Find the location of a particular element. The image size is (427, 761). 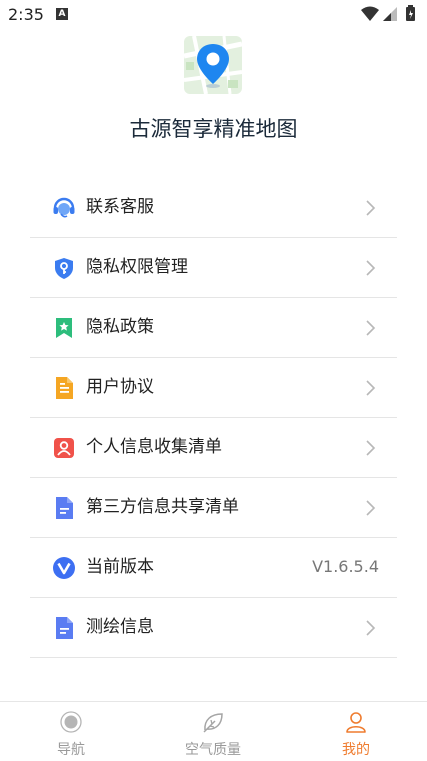

privacy-shield-icon is located at coordinates (64, 268).